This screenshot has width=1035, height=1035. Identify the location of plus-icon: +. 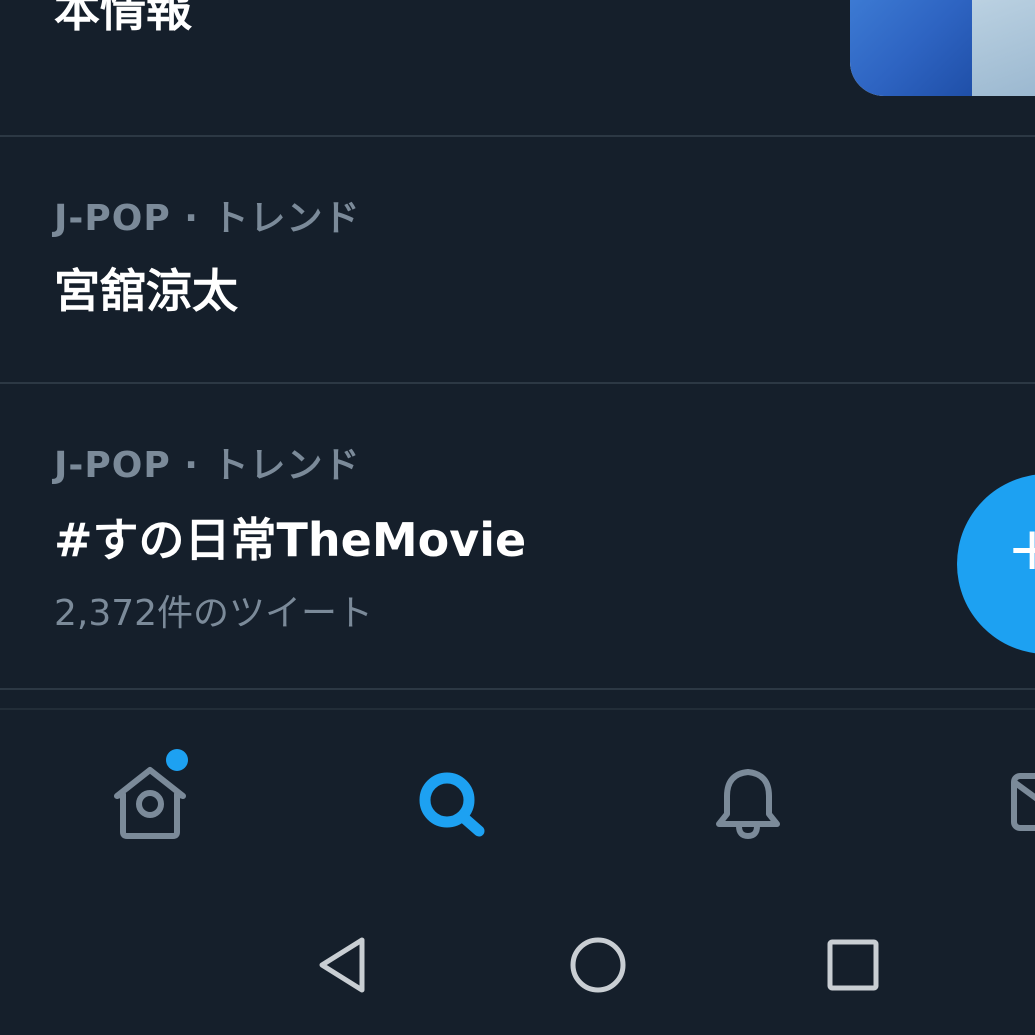
(1021, 549).